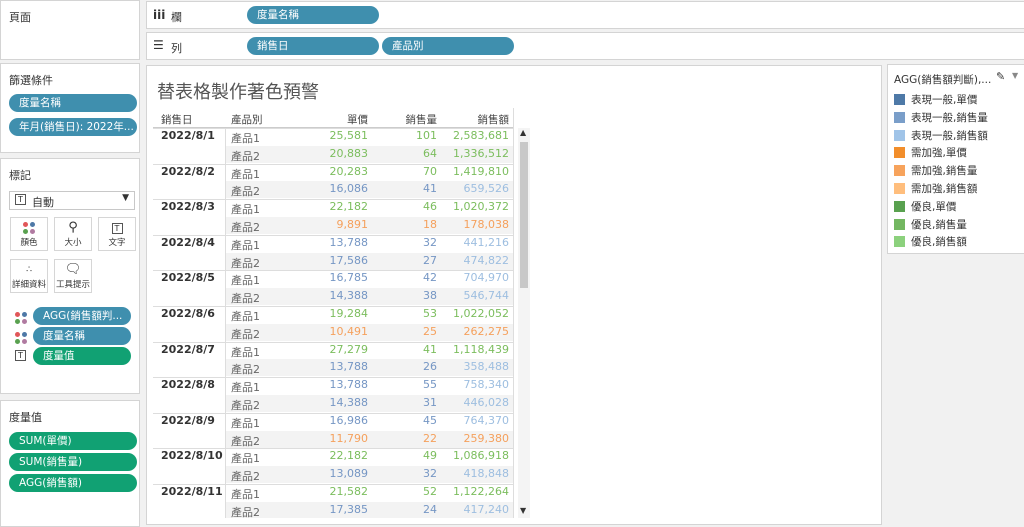  What do you see at coordinates (486, 224) in the screenshot?
I see `cell-amount: 178,038` at bounding box center [486, 224].